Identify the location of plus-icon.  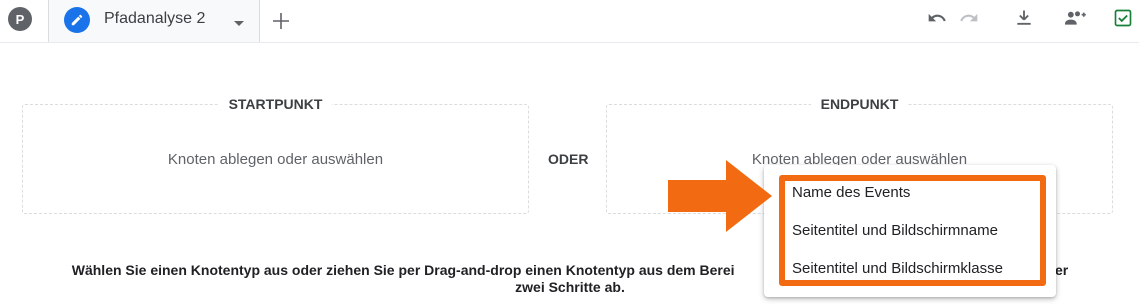
(281, 21).